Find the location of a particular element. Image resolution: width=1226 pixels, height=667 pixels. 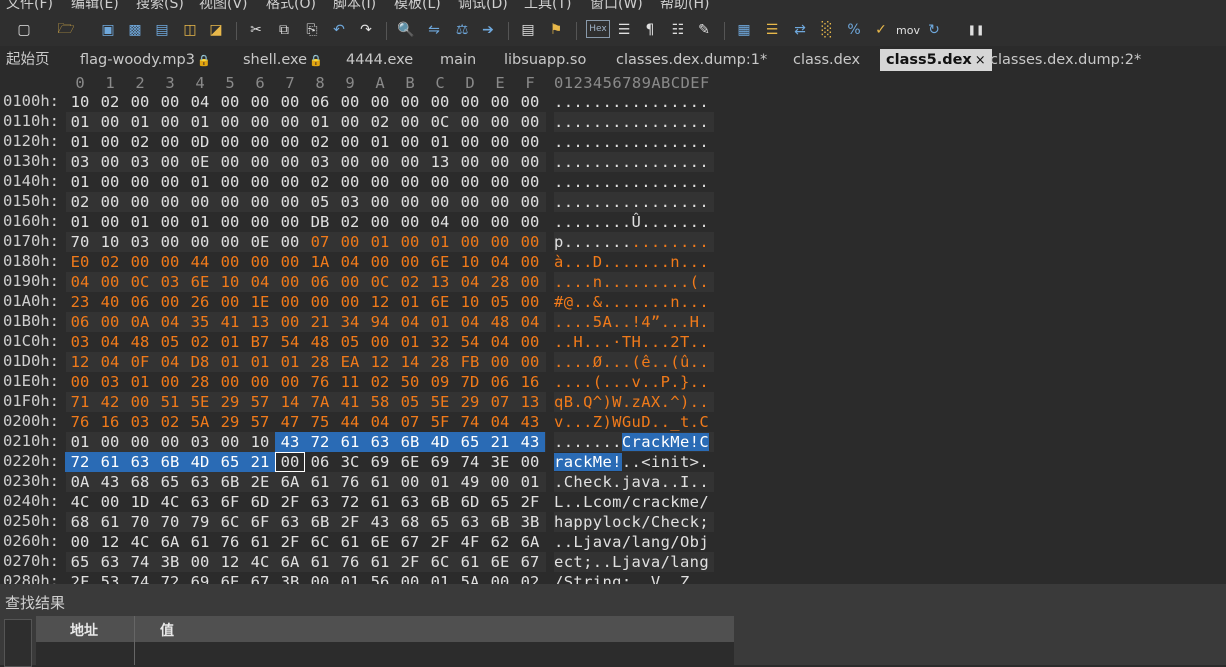

hex-byte: 1E is located at coordinates (260, 302).